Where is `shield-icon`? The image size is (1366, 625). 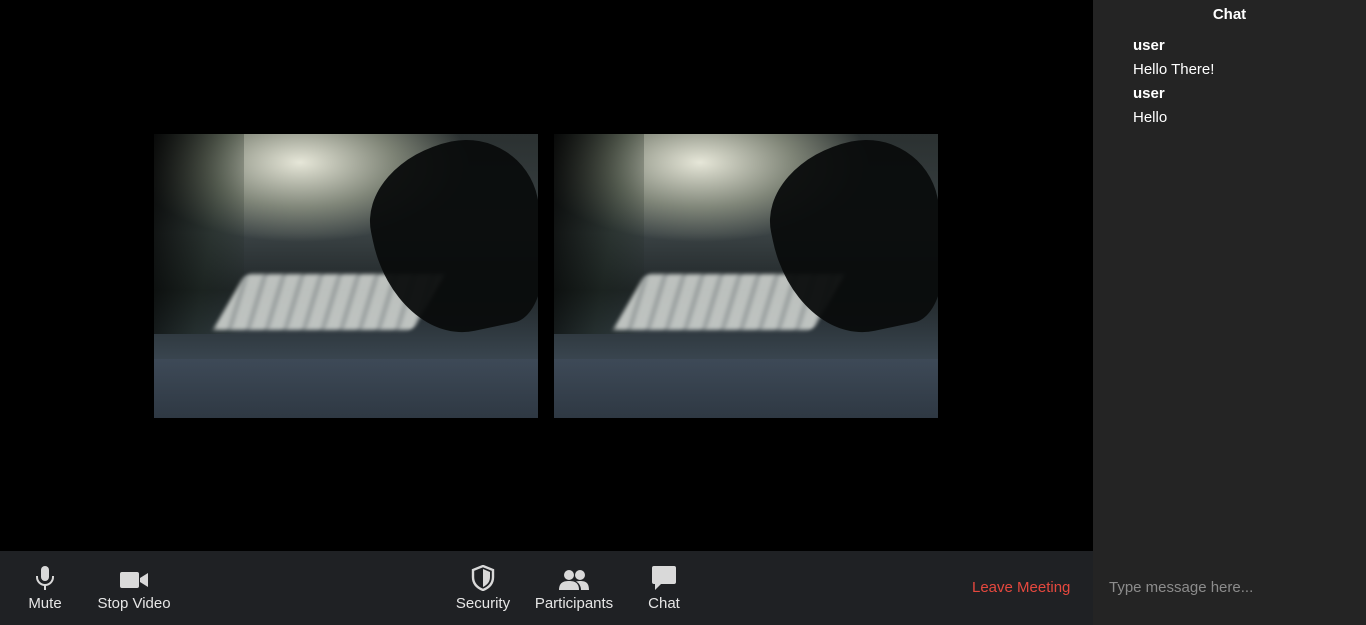
shield-icon is located at coordinates (483, 576).